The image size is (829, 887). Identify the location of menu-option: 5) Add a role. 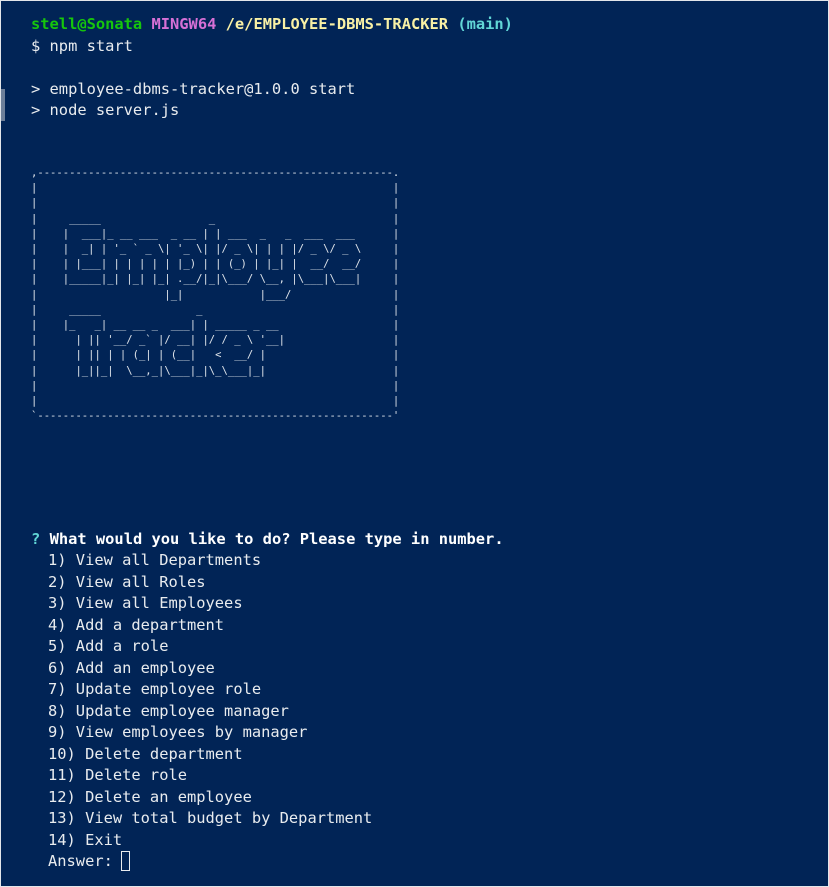
(108, 646).